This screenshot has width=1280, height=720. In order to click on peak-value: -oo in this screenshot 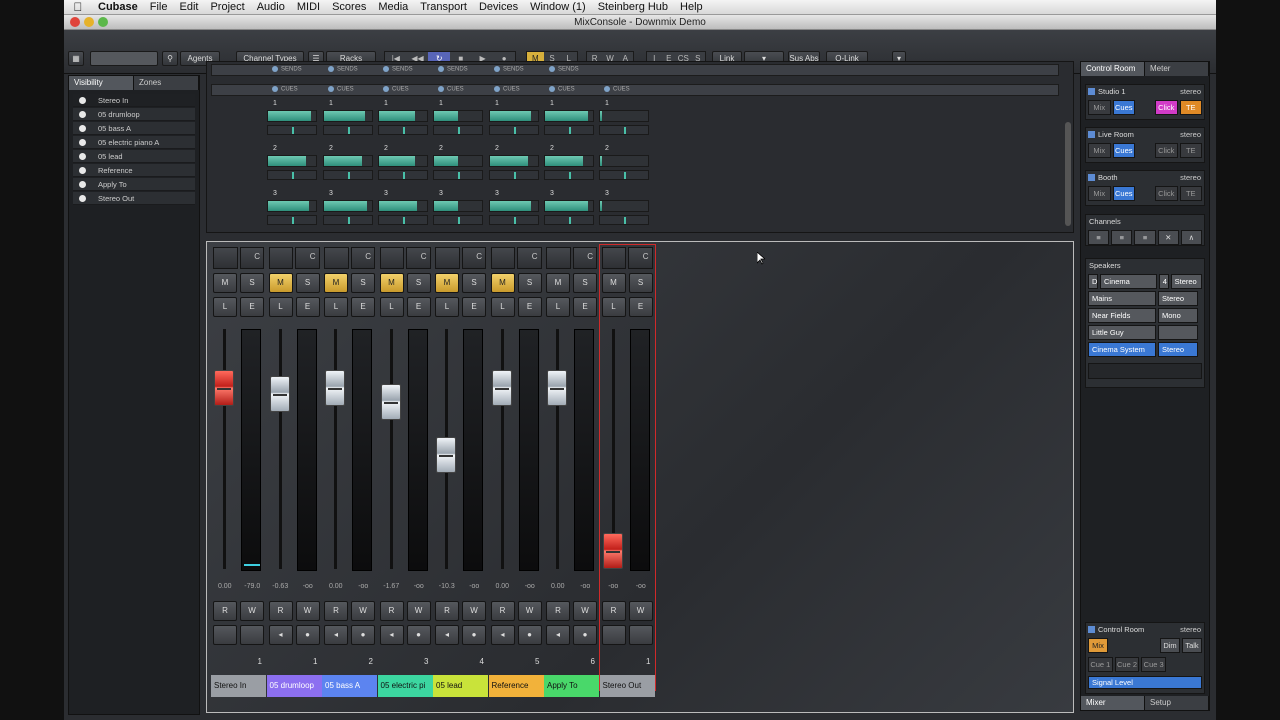, I will do `click(419, 586)`.